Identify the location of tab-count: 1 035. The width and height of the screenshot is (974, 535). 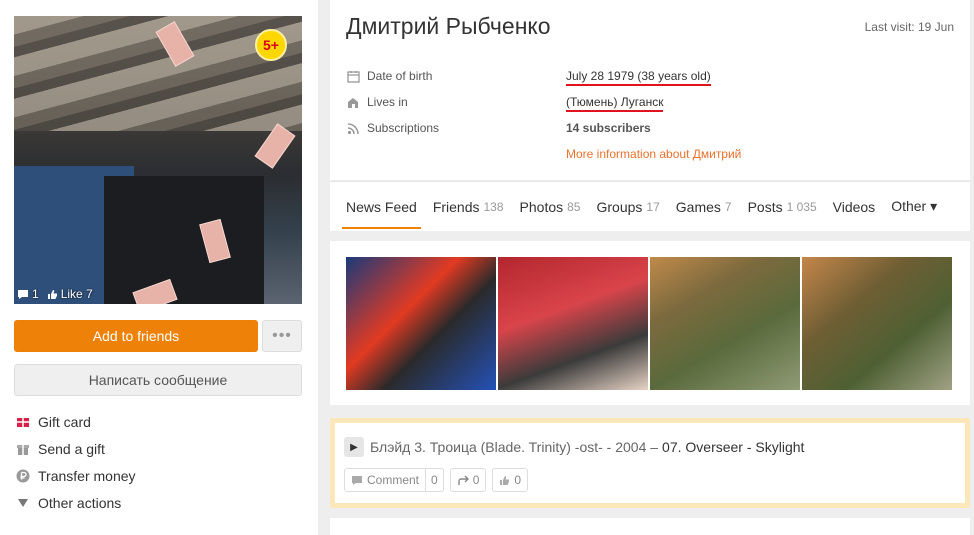
(801, 206).